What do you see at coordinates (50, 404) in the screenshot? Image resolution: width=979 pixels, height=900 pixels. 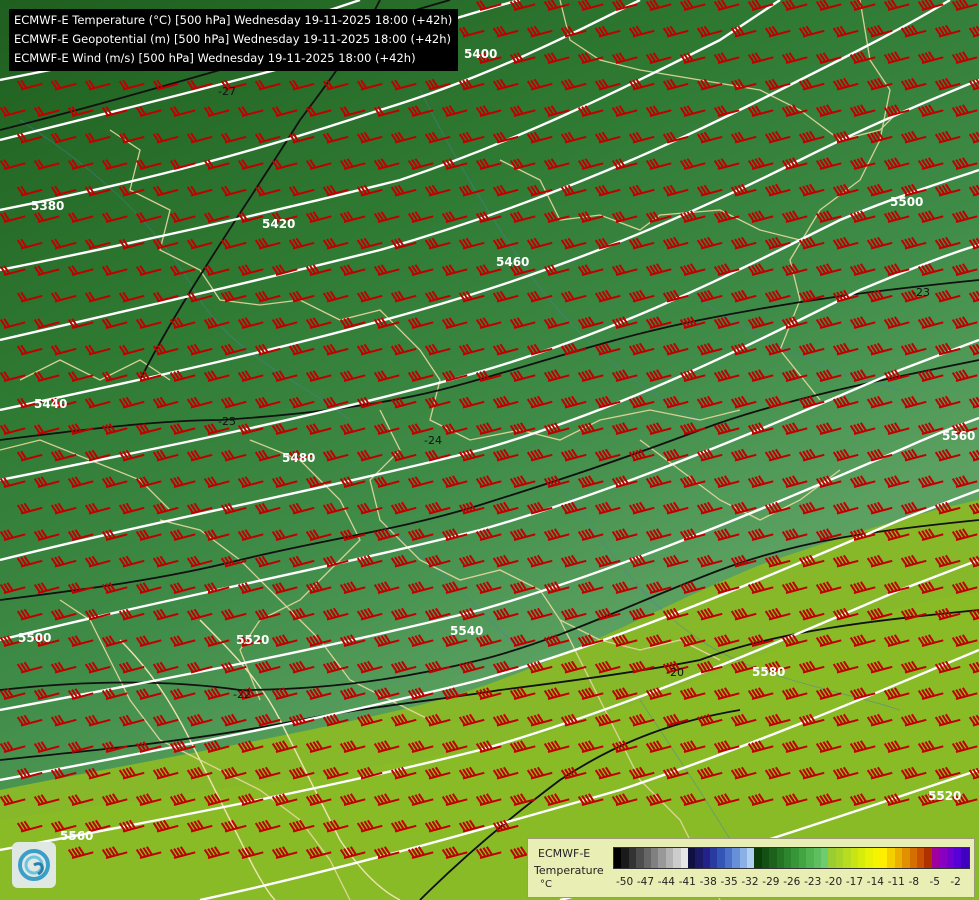 I see `geopotential-label: 5440` at bounding box center [50, 404].